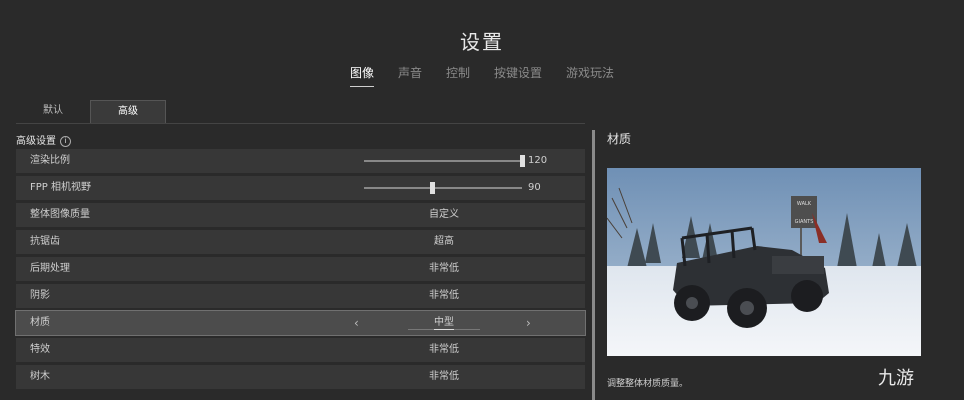  Describe the element at coordinates (40, 295) in the screenshot. I see `setting-label: 阴影` at that location.